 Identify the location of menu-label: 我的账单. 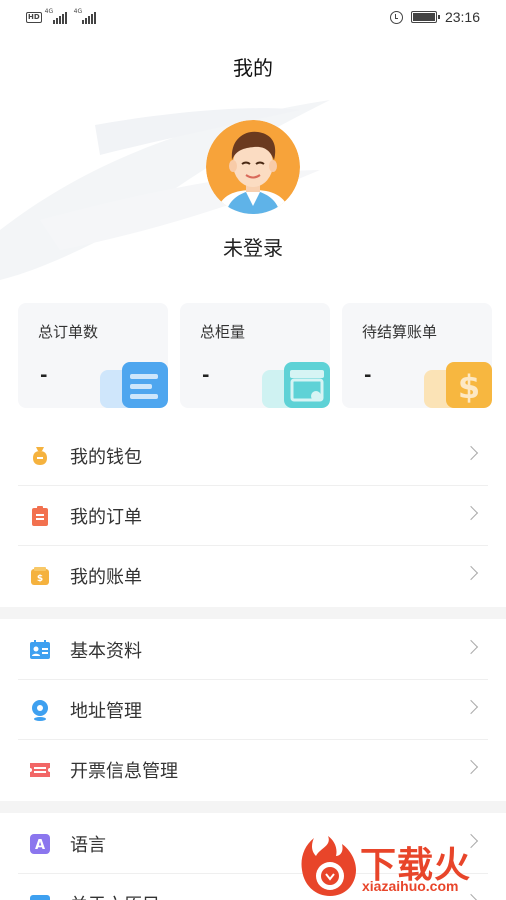
(106, 577).